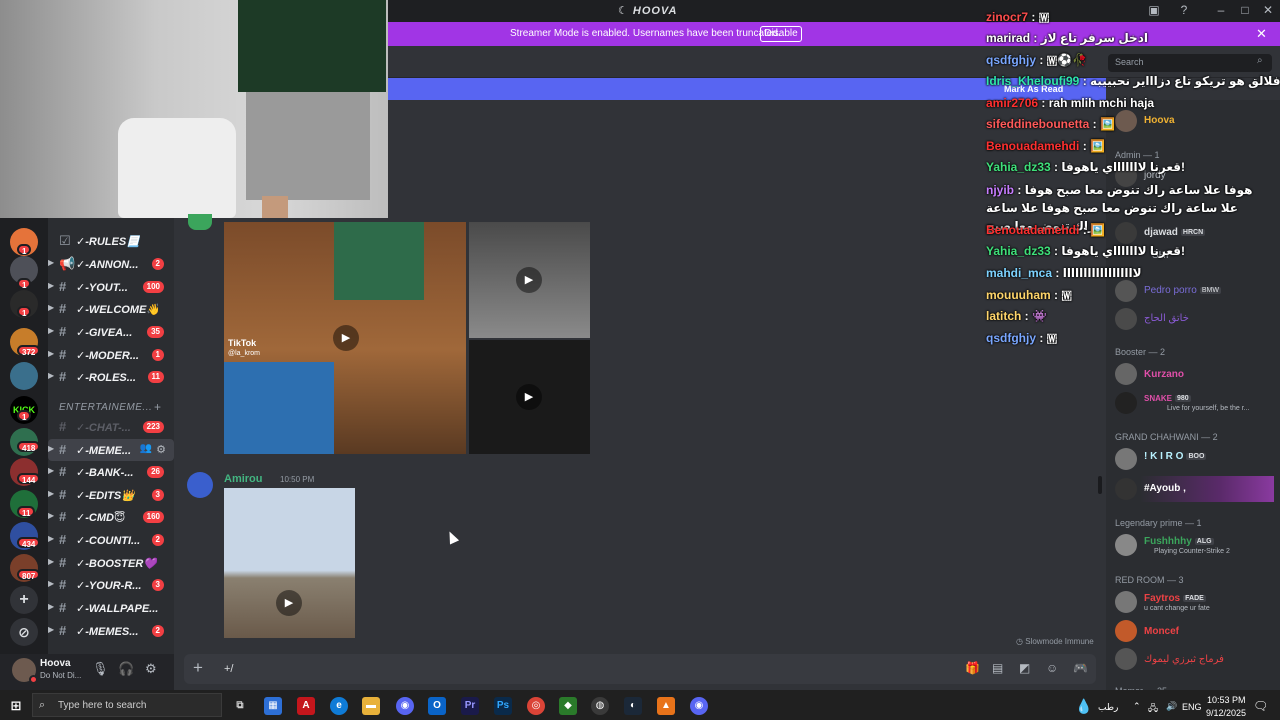  I want to click on member-name: #Ayoub ,, so click(1165, 488).